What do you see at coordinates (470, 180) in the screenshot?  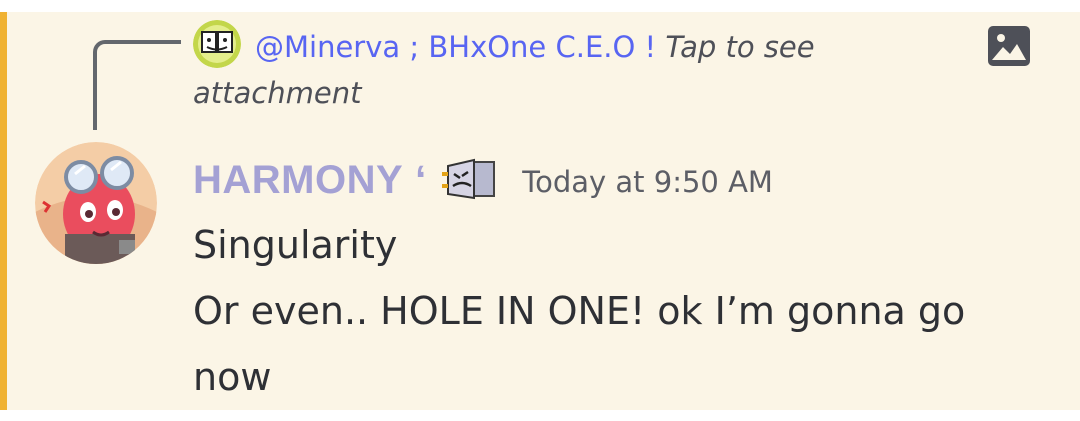 I see `character-badge-icon` at bounding box center [470, 180].